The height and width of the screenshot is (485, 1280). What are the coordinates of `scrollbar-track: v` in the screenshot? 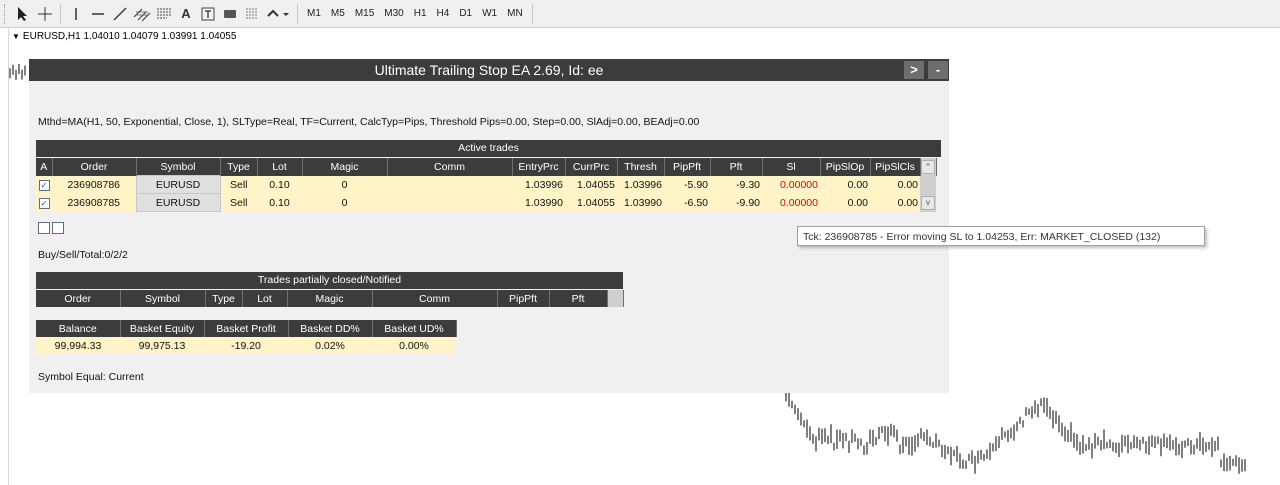 It's located at (928, 202).